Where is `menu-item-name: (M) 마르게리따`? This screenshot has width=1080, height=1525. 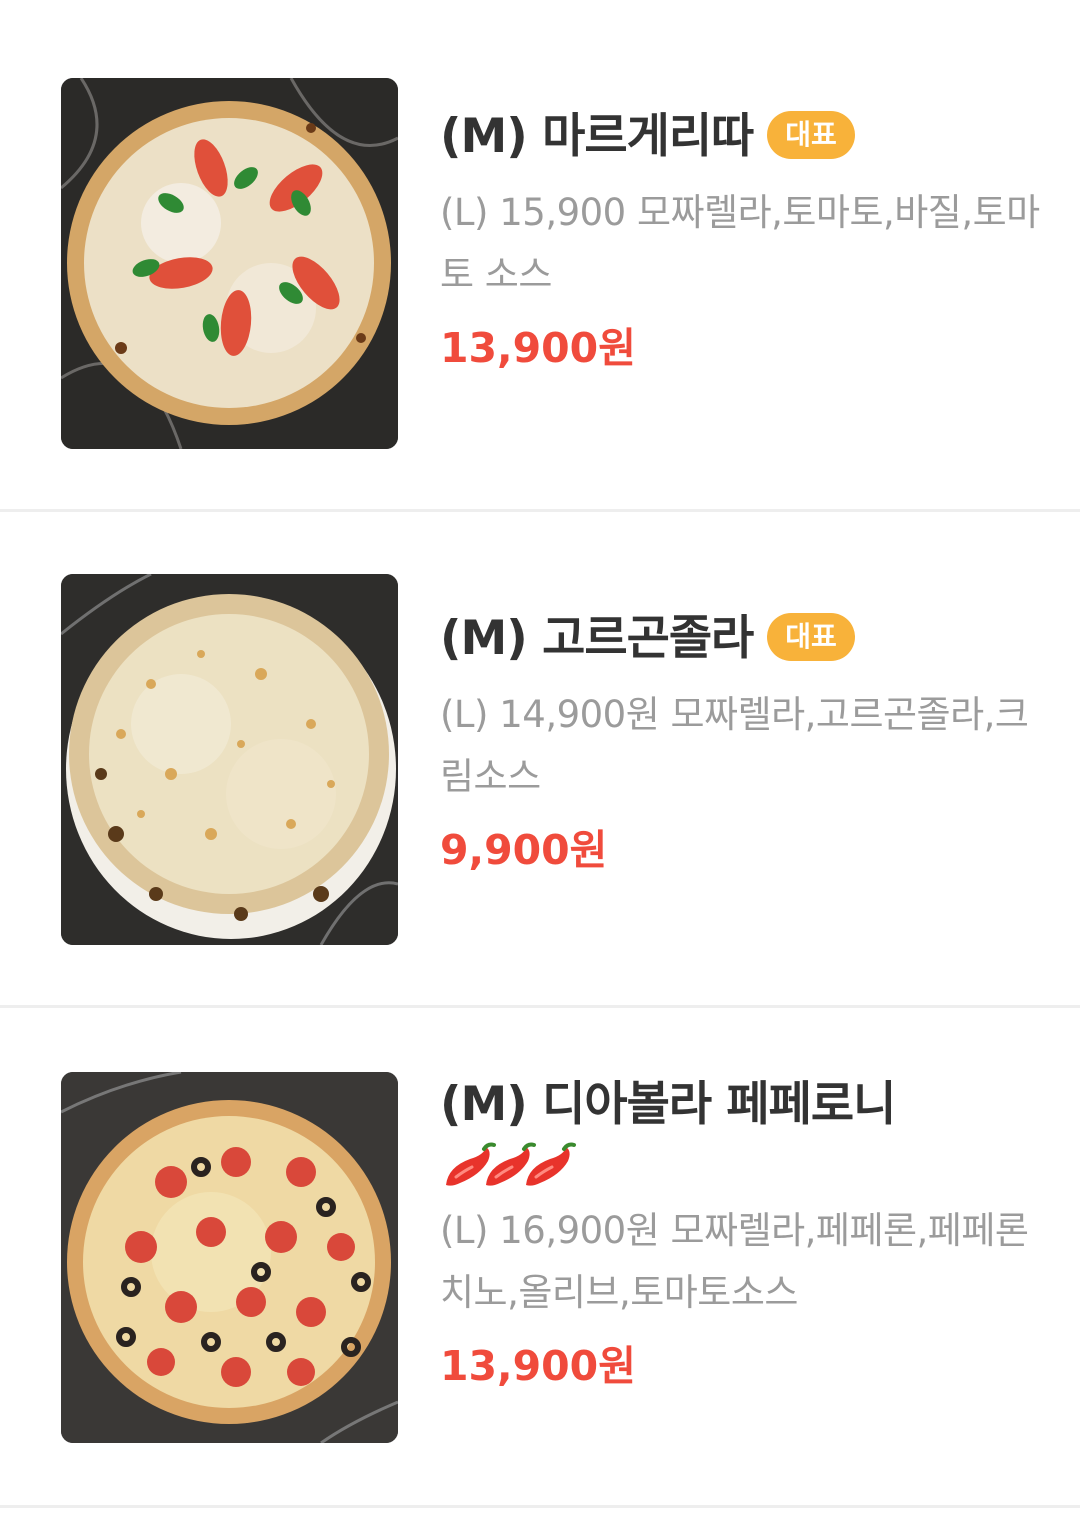
menu-item-name: (M) 마르게리따 is located at coordinates (597, 136).